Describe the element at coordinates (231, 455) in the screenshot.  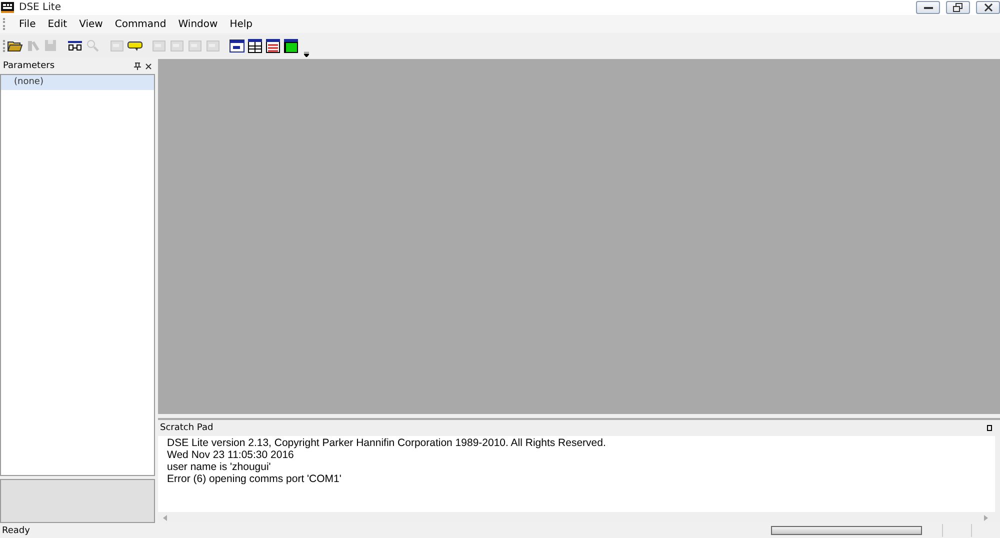
I see `log-line: Wed Nov 23 11:05:30 2016` at that location.